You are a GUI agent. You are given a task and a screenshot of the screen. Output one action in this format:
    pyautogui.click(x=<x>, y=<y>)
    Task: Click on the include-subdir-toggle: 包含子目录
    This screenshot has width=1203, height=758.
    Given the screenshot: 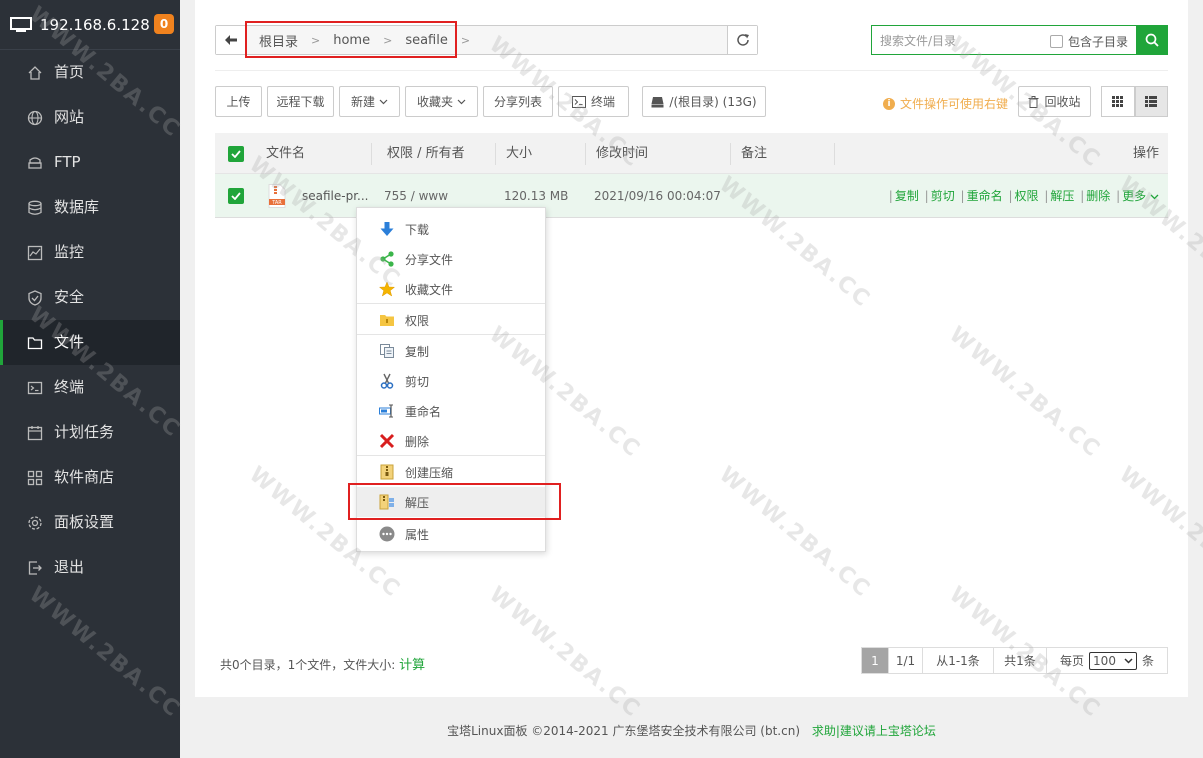 What is the action you would take?
    pyautogui.click(x=1088, y=41)
    